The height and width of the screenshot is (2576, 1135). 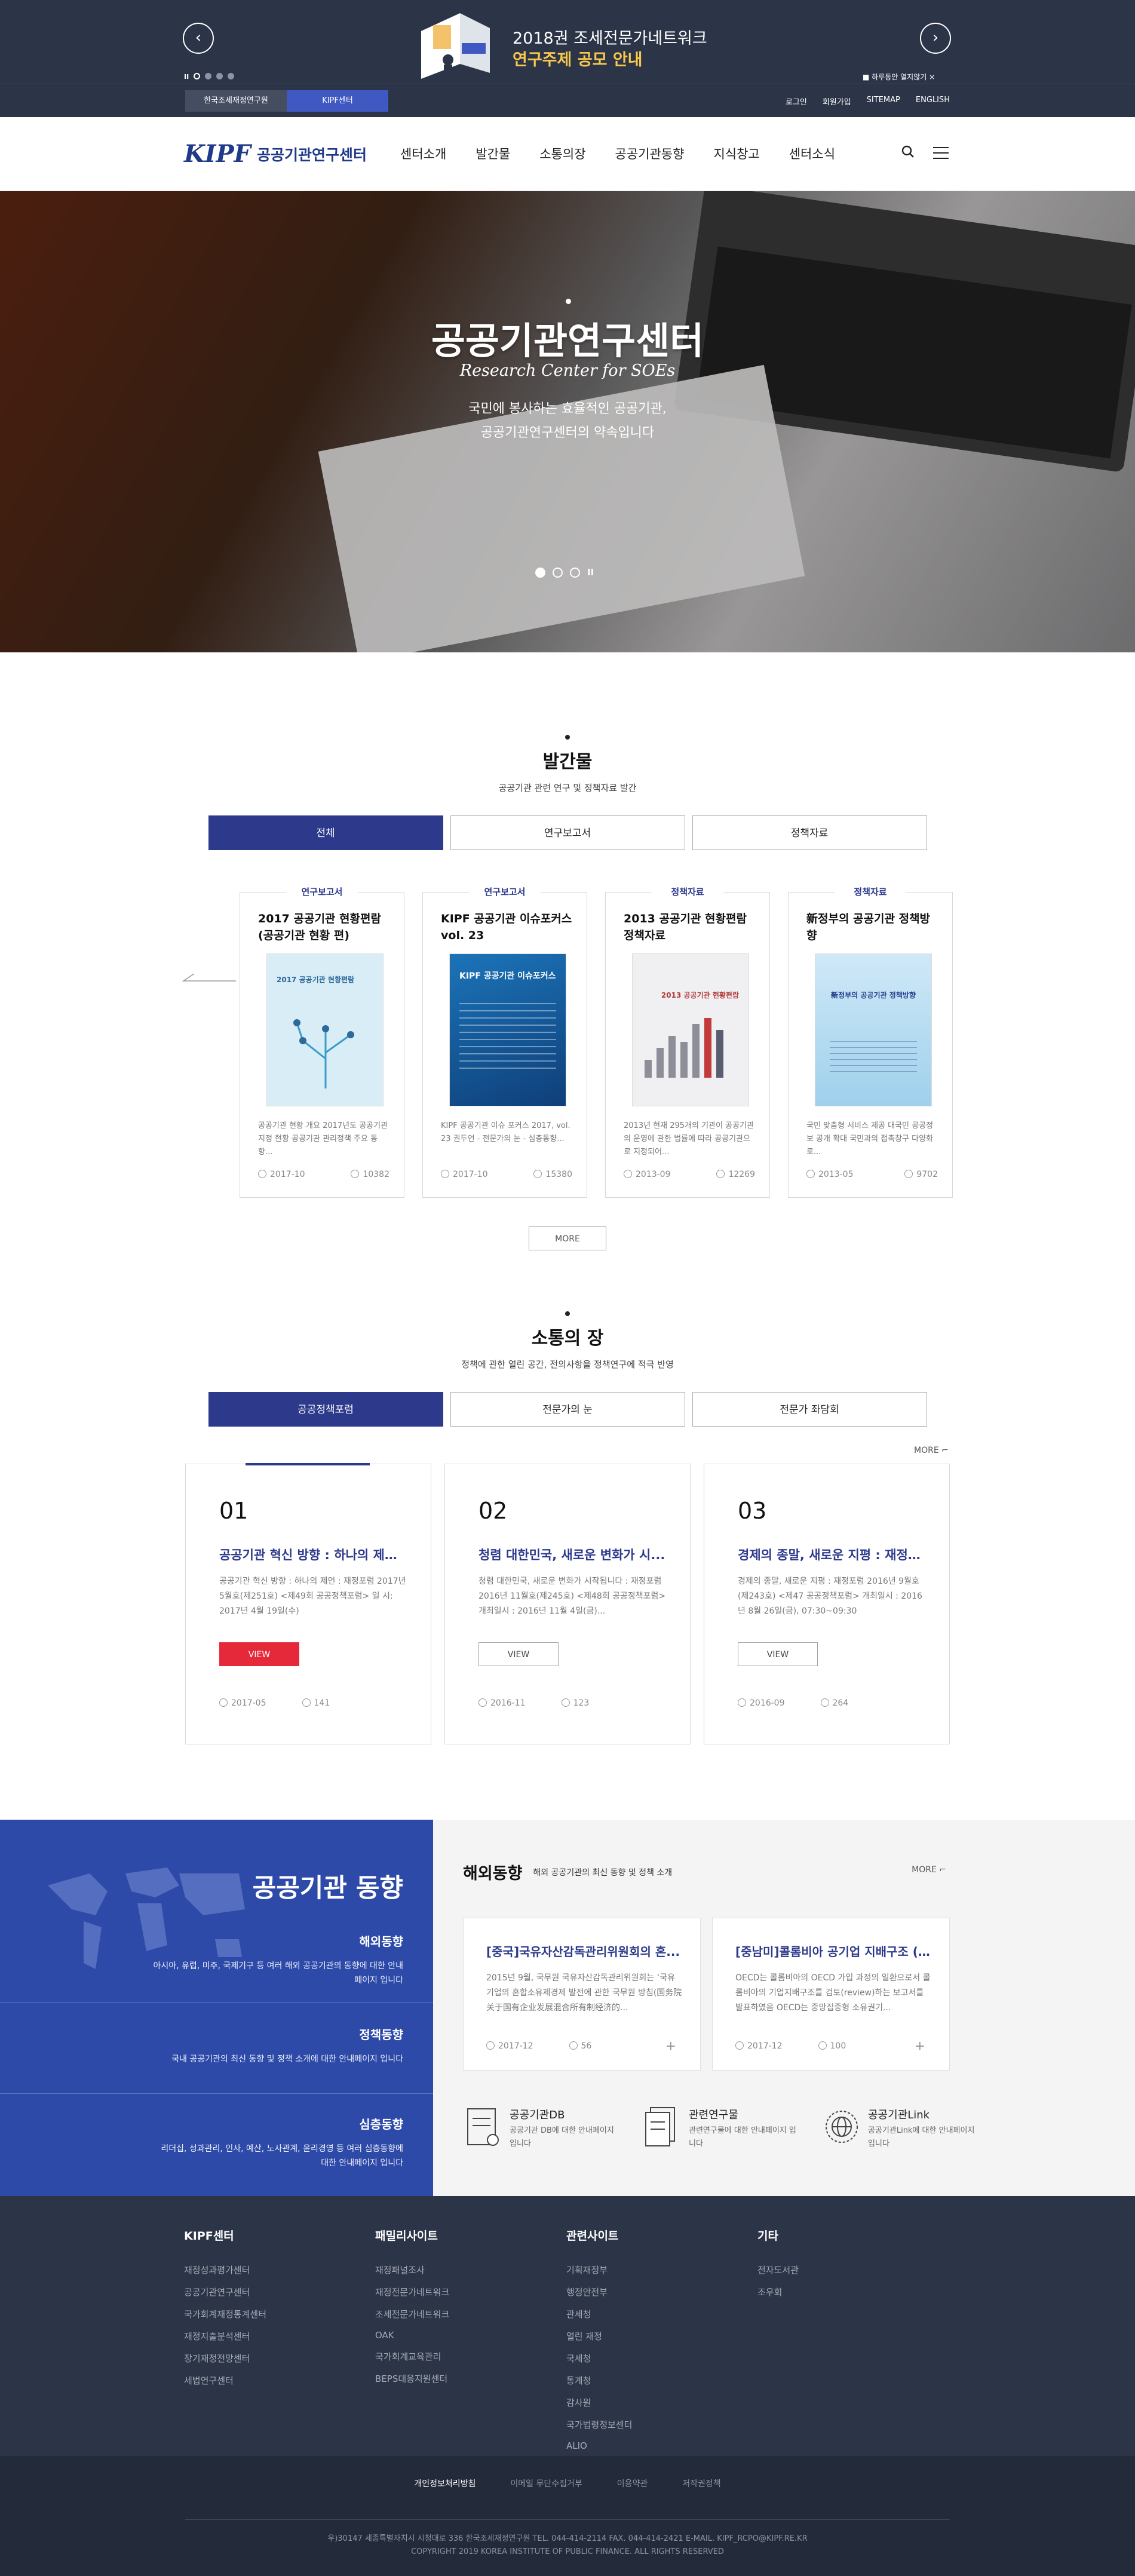 I want to click on nav-item-about: 센터소개, so click(x=423, y=153).